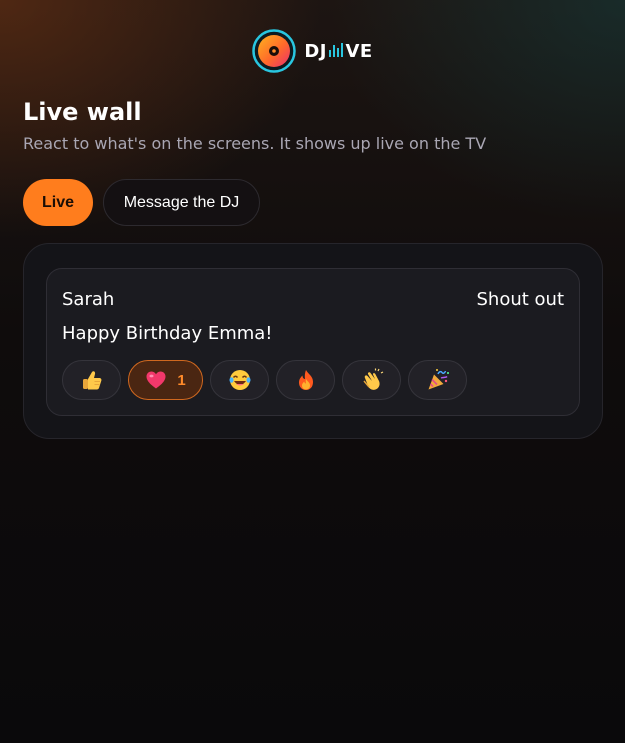  I want to click on reaction-laughing-button, so click(239, 380).